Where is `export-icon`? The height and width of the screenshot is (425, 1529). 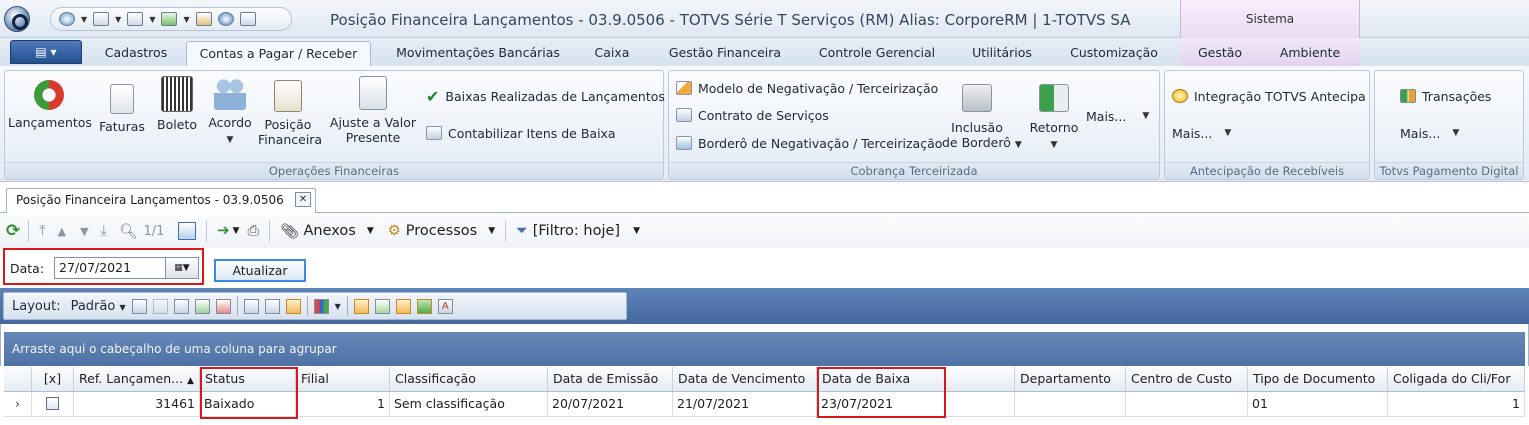
export-icon is located at coordinates (169, 19).